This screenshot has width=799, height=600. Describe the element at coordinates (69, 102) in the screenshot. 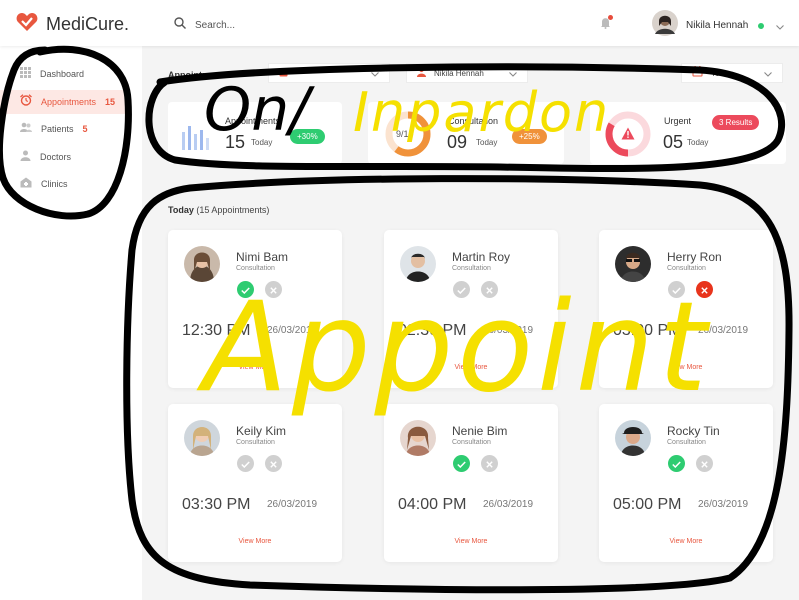

I see `sidebar-item-label: Appointments` at that location.